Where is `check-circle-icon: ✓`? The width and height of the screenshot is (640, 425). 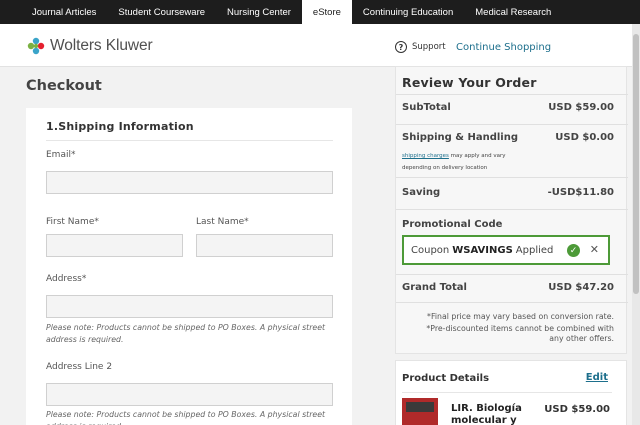 check-circle-icon: ✓ is located at coordinates (573, 250).